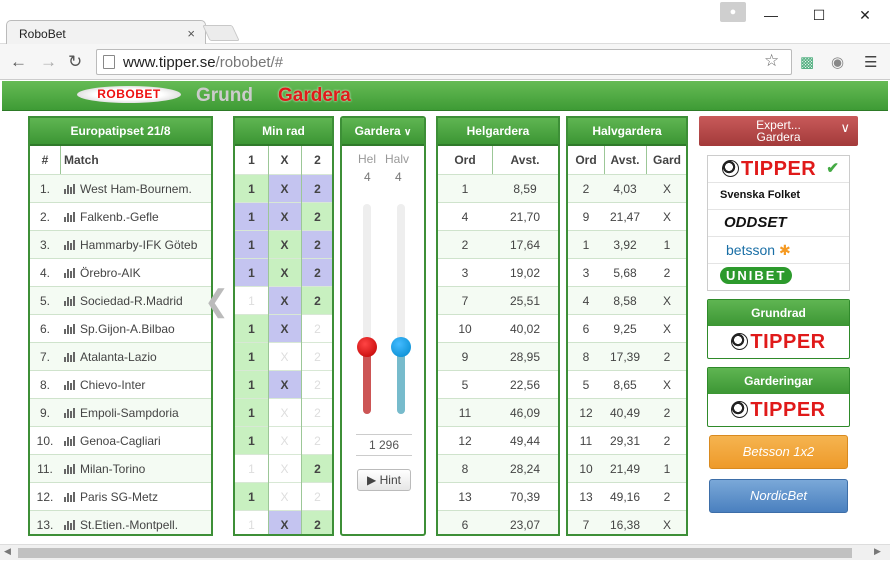 This screenshot has width=890, height=562. I want to click on table-row: 8. Chievo-Inter, so click(120, 384).